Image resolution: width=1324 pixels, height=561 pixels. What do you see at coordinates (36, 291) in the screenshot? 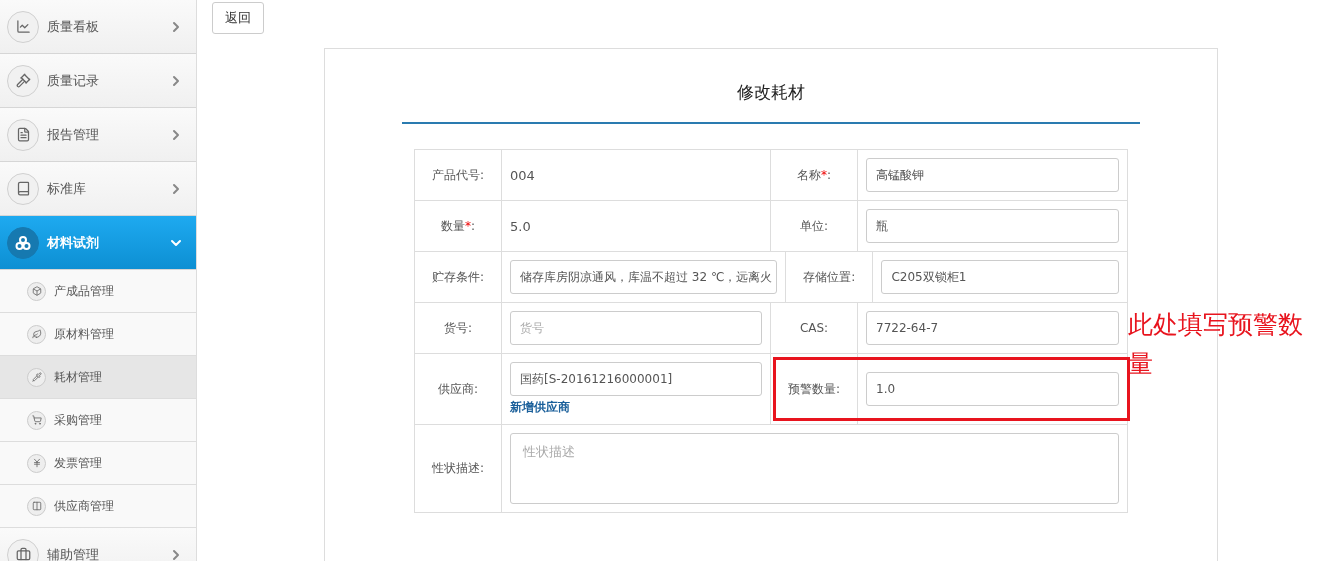
I see `box-icon` at bounding box center [36, 291].